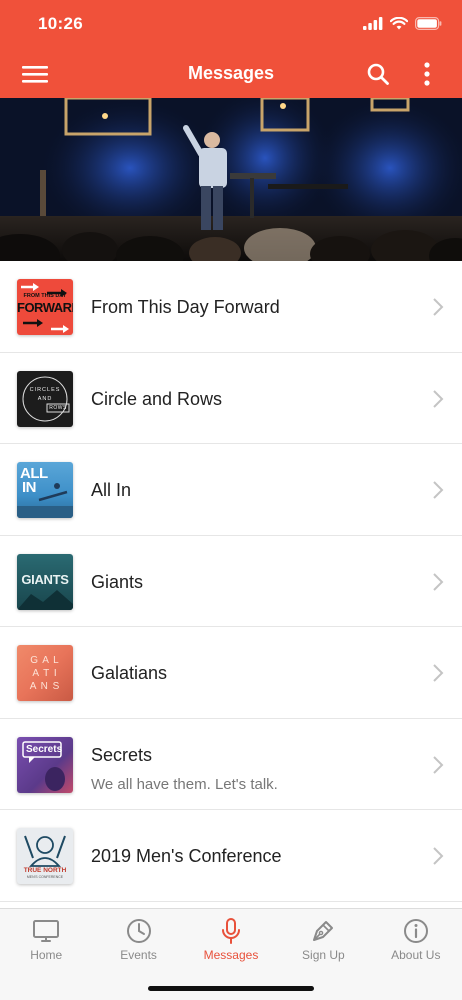 The height and width of the screenshot is (1000, 462). I want to click on series-title: From This Day Forward, so click(185, 307).